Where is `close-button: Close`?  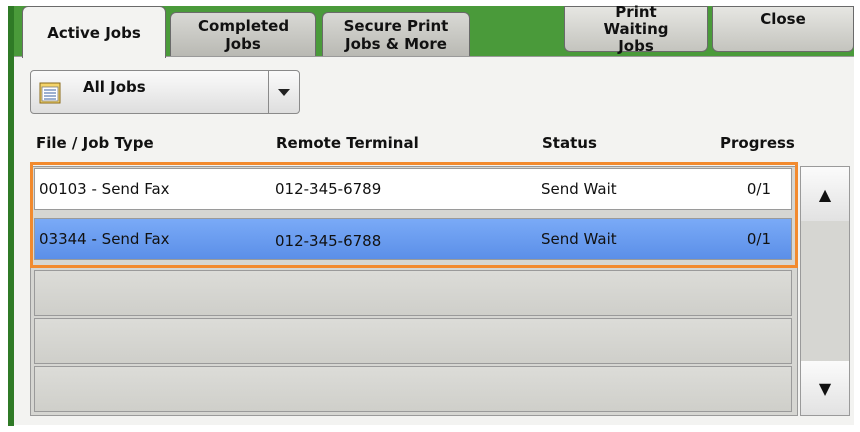 close-button: Close is located at coordinates (783, 29).